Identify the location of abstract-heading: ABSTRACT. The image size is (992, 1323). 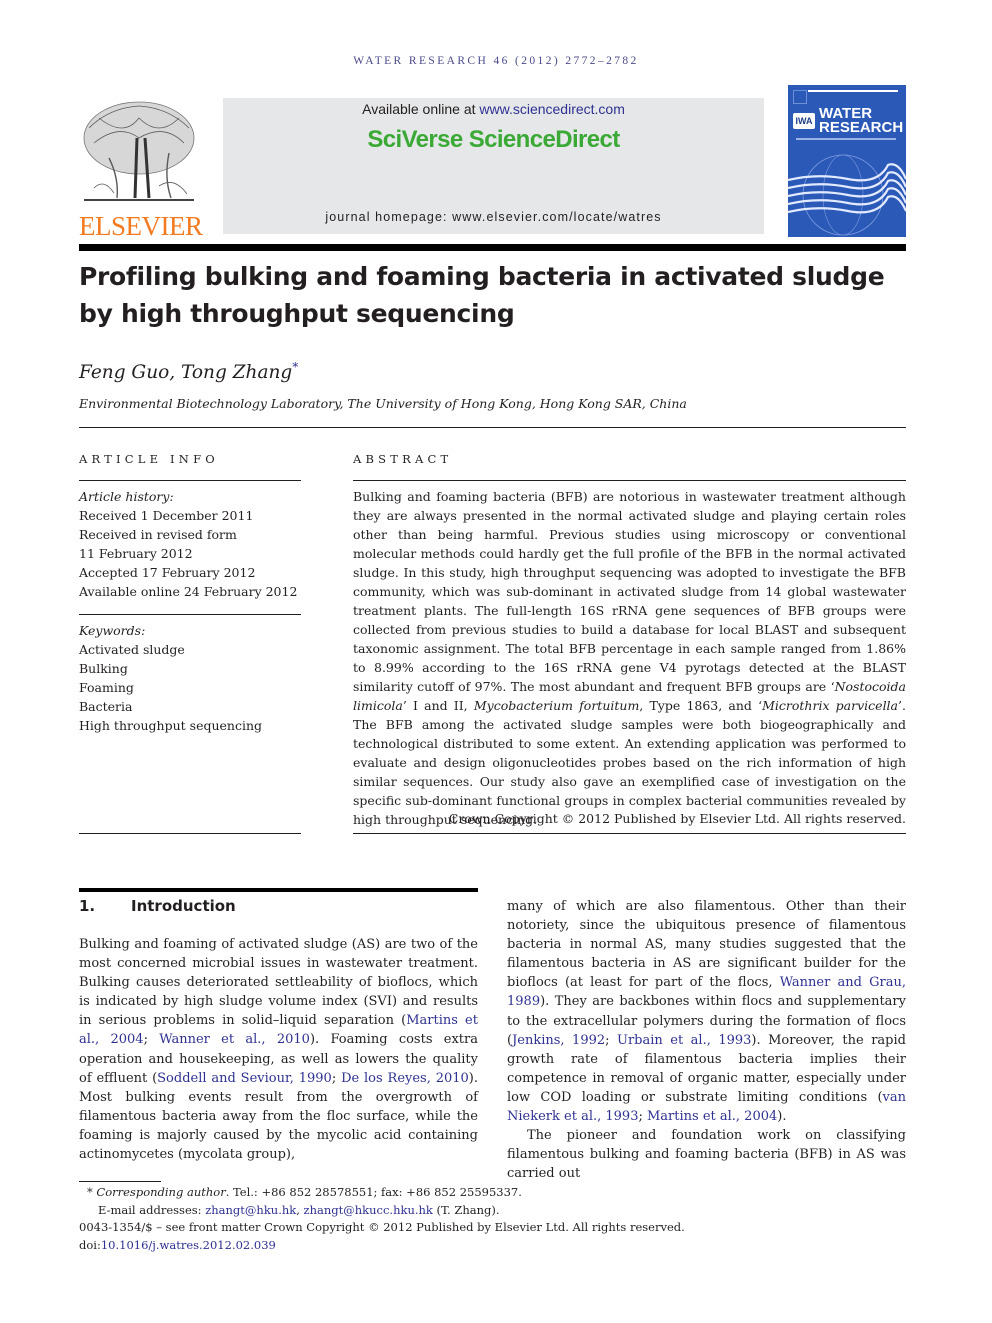
(403, 459).